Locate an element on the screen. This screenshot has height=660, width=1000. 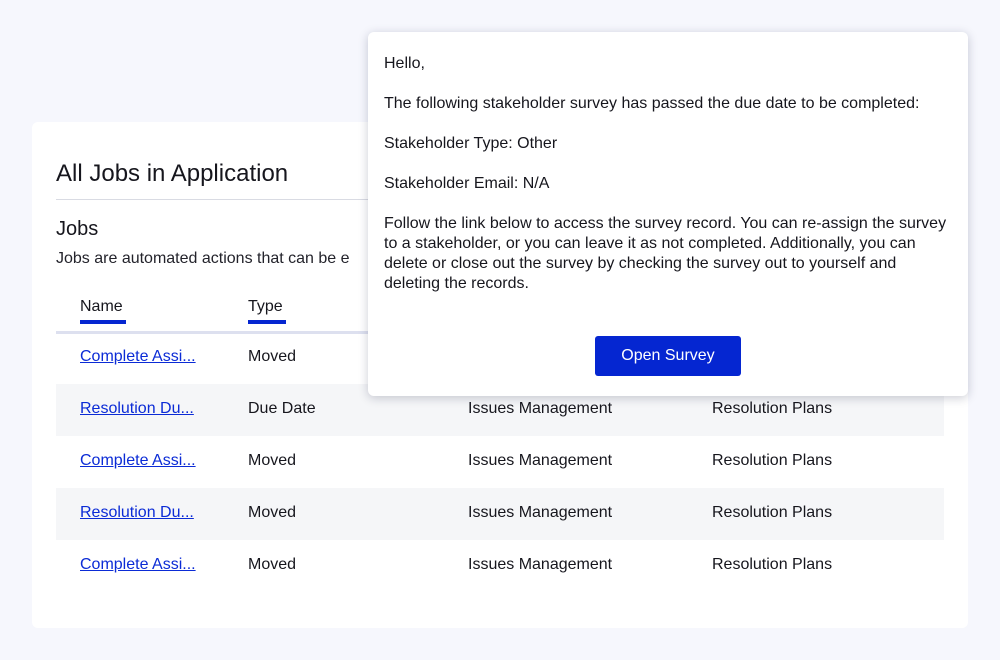
section-title: Jobs is located at coordinates (77, 229).